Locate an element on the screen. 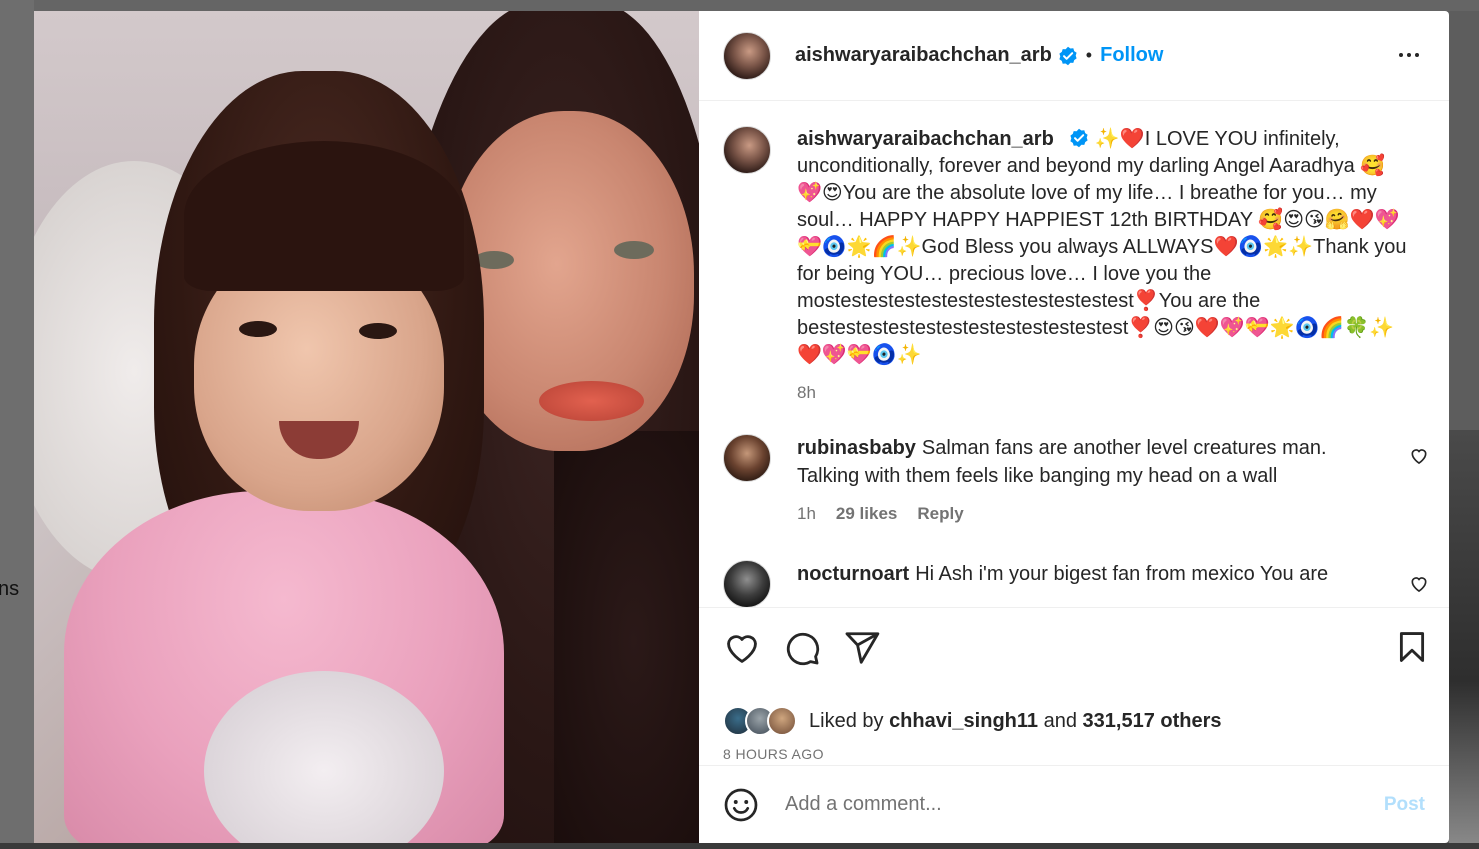  comment-reply-button: Reply is located at coordinates (940, 514).